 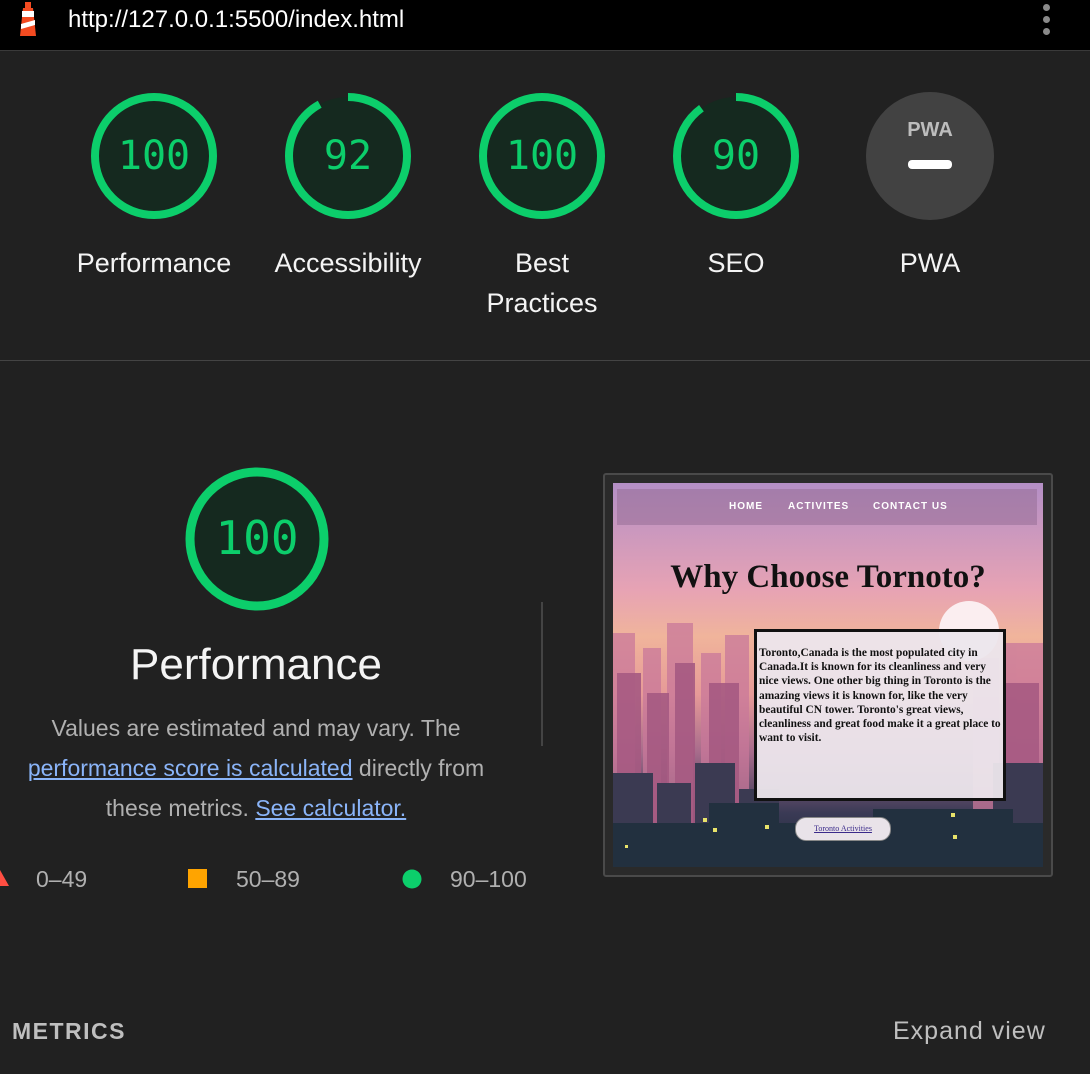 I want to click on gauge-pwa: PWA PWA, so click(x=930, y=187).